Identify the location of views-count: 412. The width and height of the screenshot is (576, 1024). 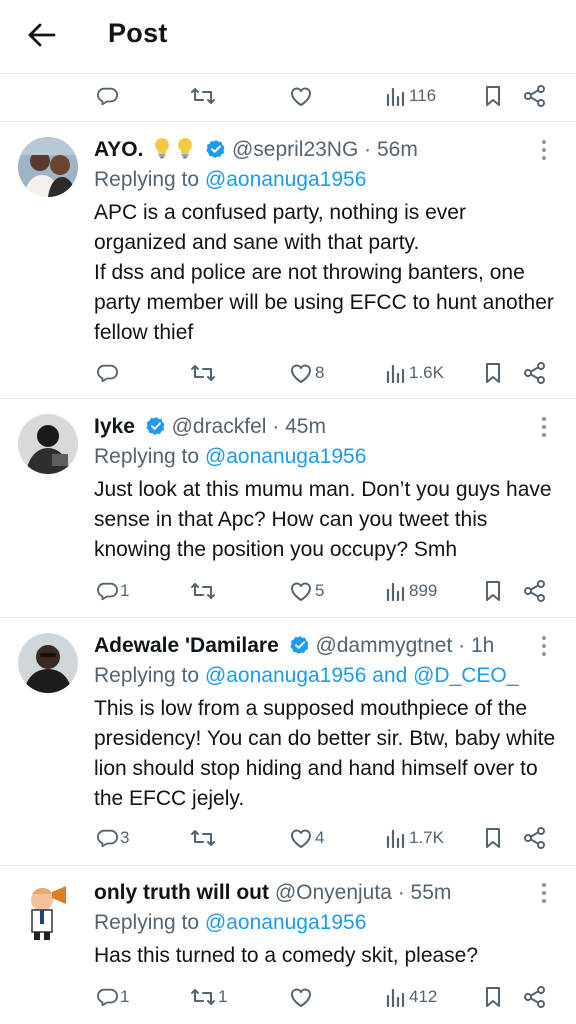
(423, 996).